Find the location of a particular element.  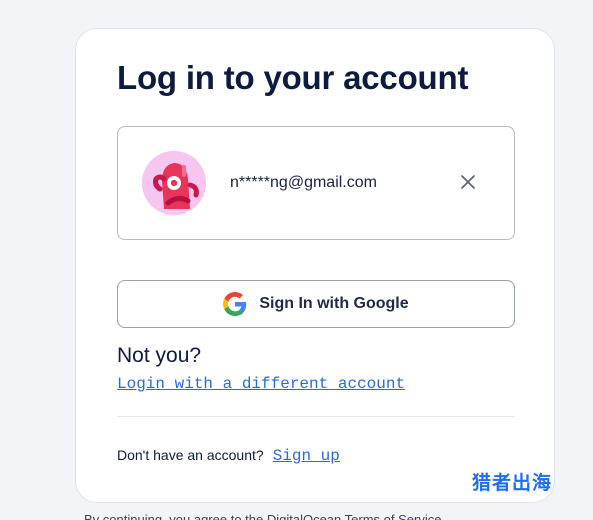

signup-link: Sign up is located at coordinates (306, 456).